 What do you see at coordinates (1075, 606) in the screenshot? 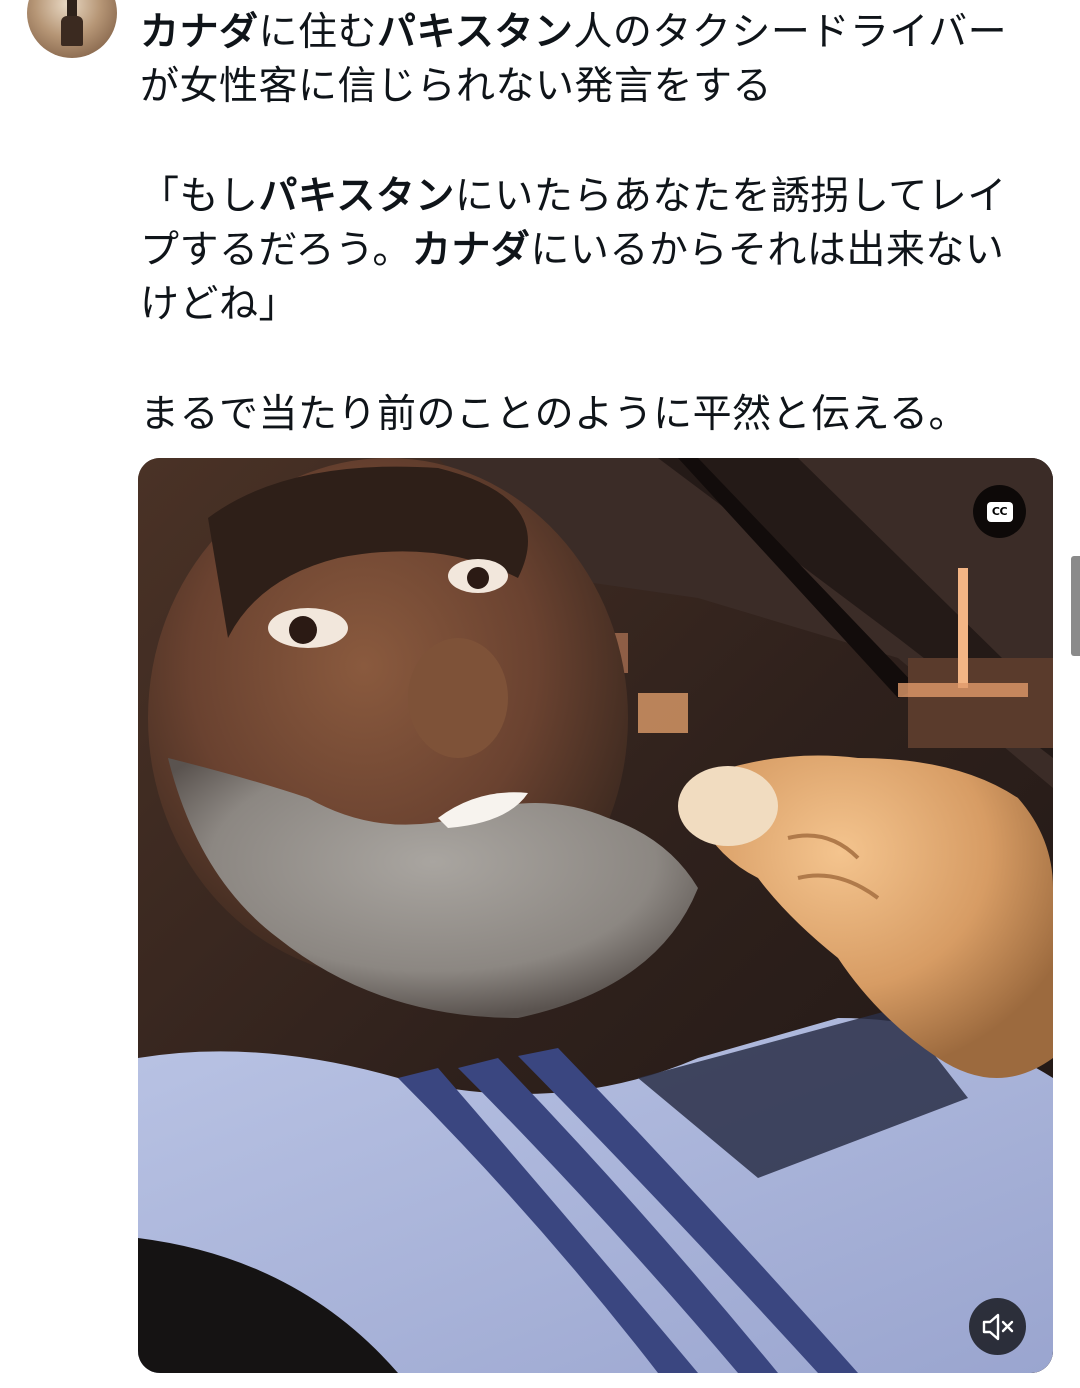
I see `page-scrollbar` at bounding box center [1075, 606].